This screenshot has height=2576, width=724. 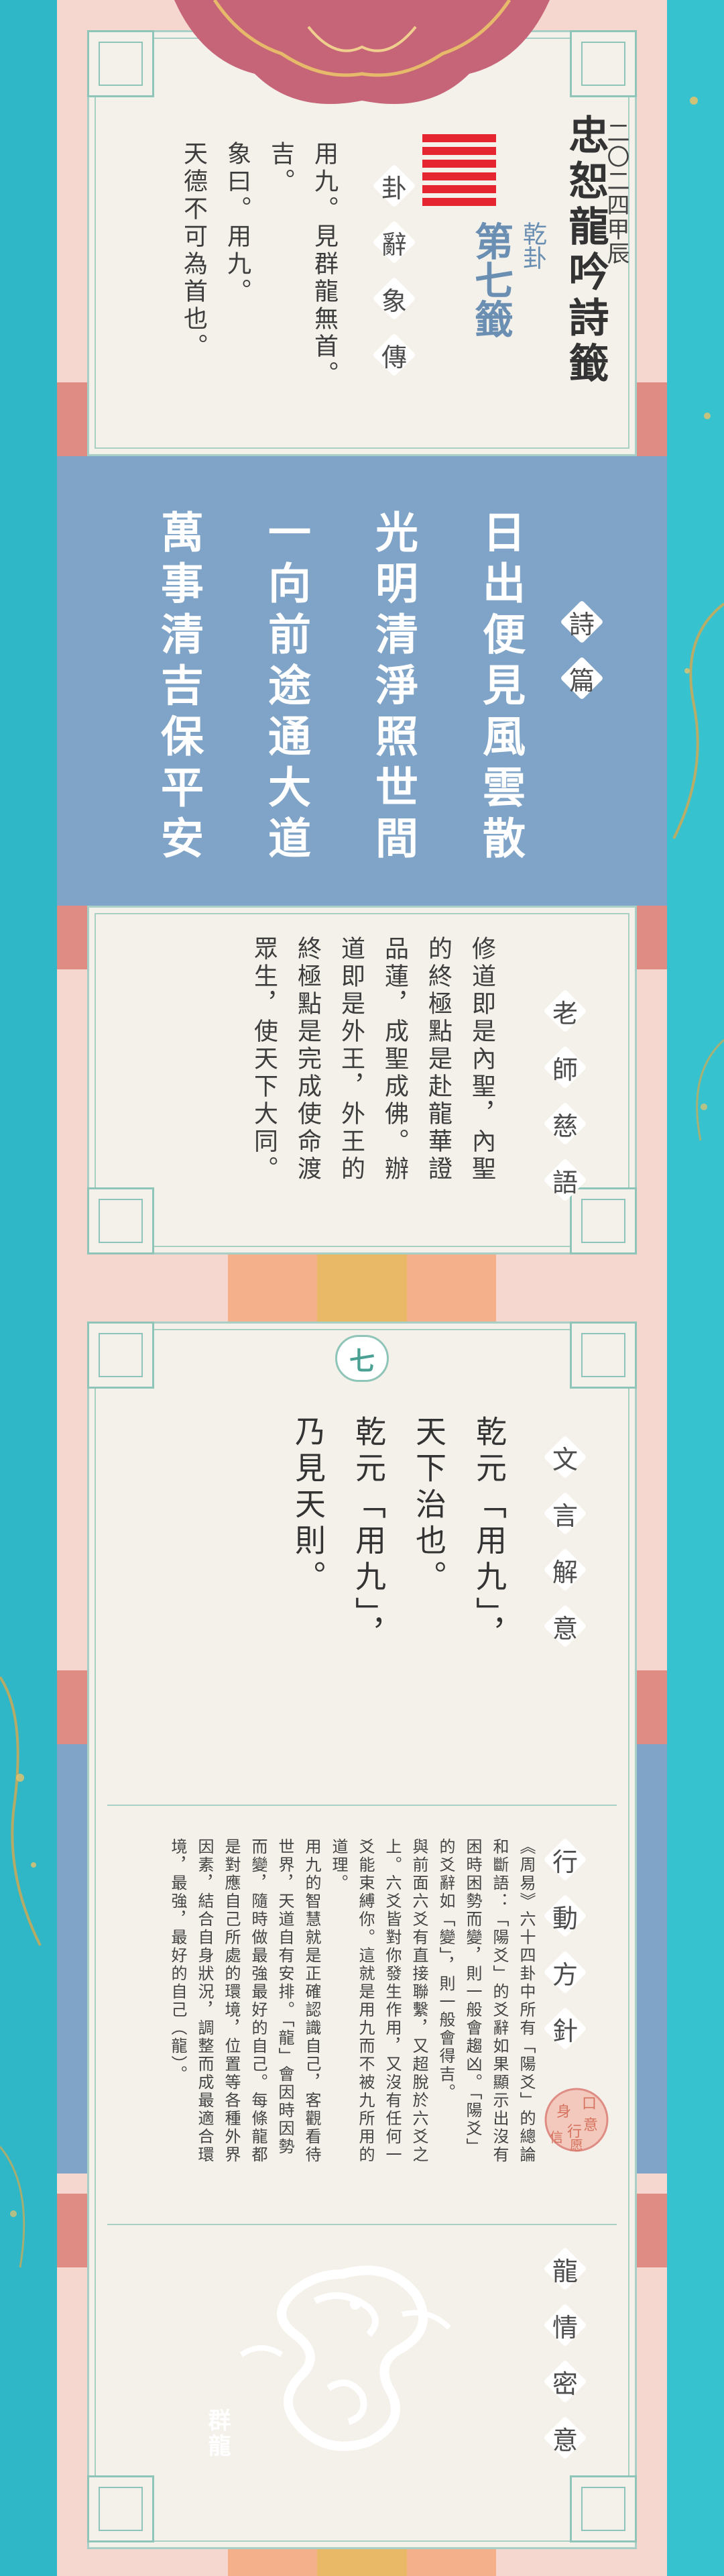 I want to click on teacher-line: 品蓮，成聖成佛。辦, so click(x=394, y=1059).